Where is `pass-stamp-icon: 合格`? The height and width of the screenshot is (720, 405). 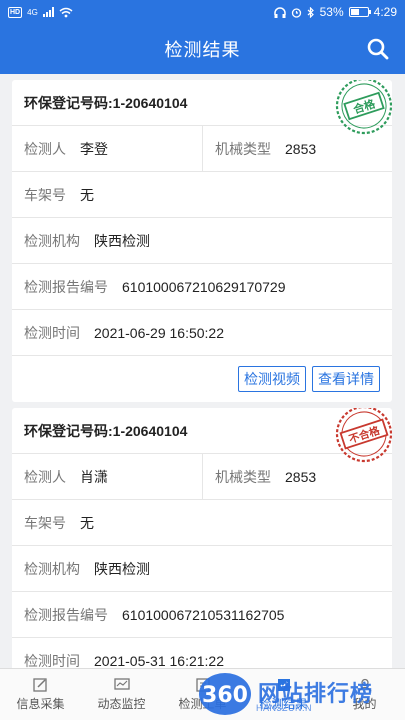 pass-stamp-icon: 合格 is located at coordinates (363, 107).